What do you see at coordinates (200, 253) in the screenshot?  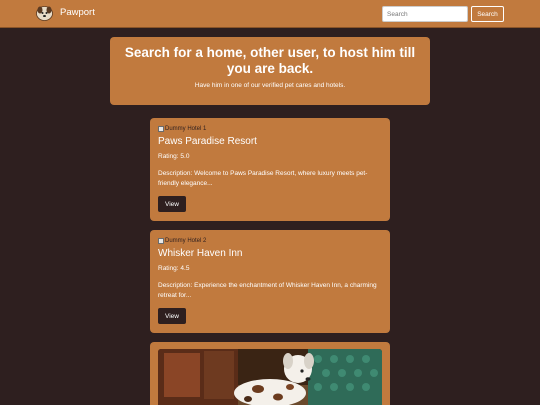 I see `hotel-name: Whisker Haven Inn` at bounding box center [200, 253].